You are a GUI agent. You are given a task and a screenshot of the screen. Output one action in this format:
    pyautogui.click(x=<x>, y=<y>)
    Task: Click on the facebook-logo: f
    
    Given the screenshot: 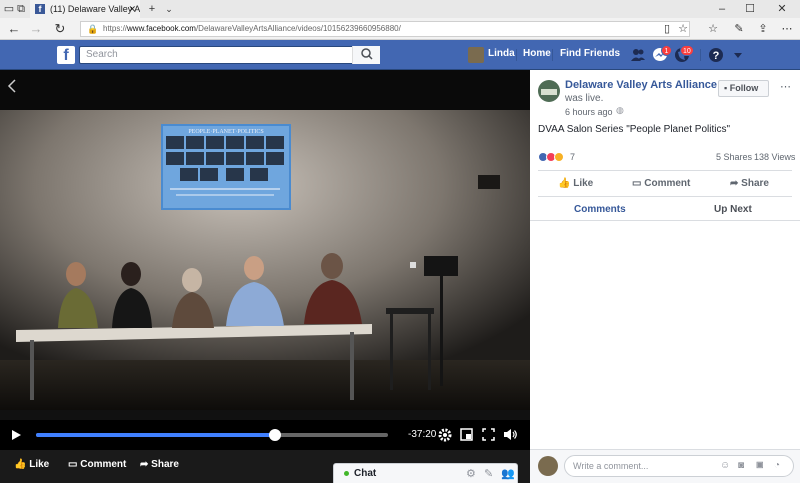 What is the action you would take?
    pyautogui.click(x=66, y=55)
    